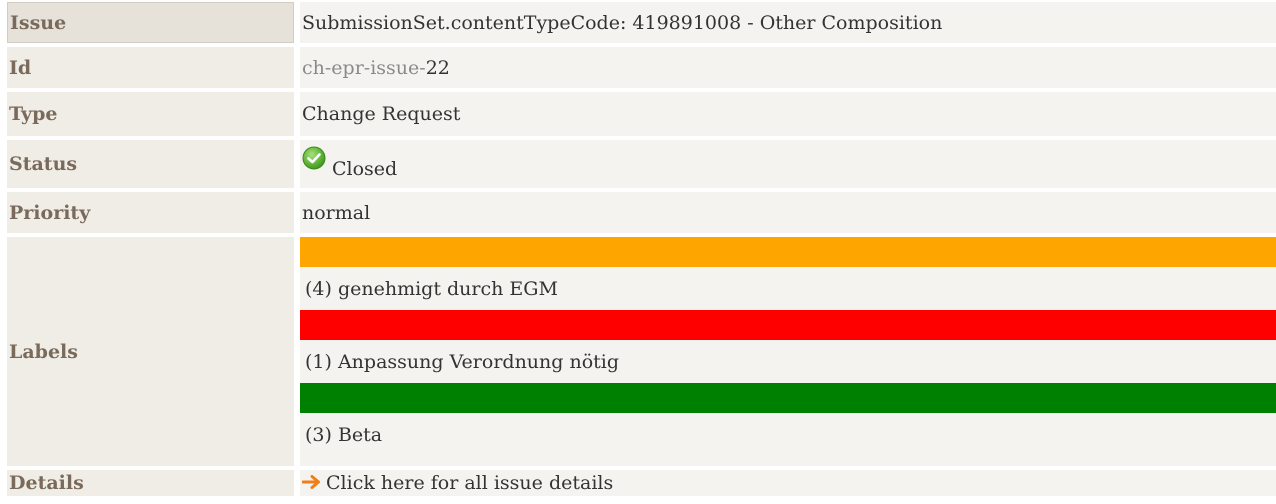 This screenshot has height=504, width=1276. I want to click on label-text: (1) Anpassung Verordnung nötig, so click(462, 361).